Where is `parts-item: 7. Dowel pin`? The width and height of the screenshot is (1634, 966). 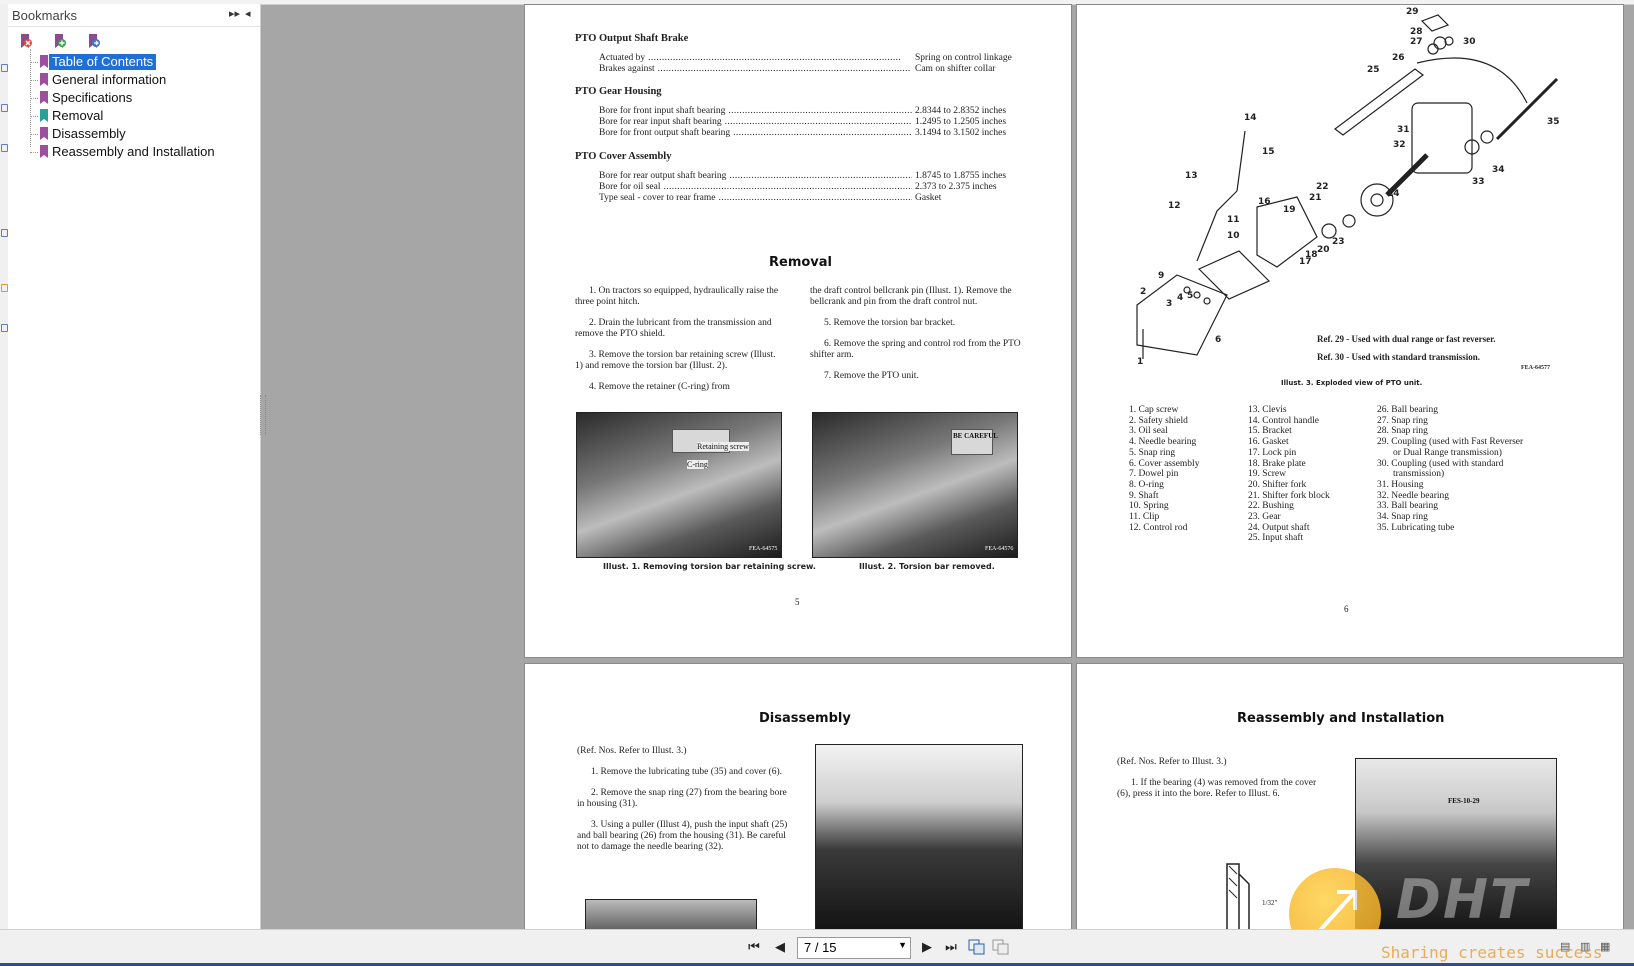
parts-item: 7. Dowel pin is located at coordinates (1154, 474).